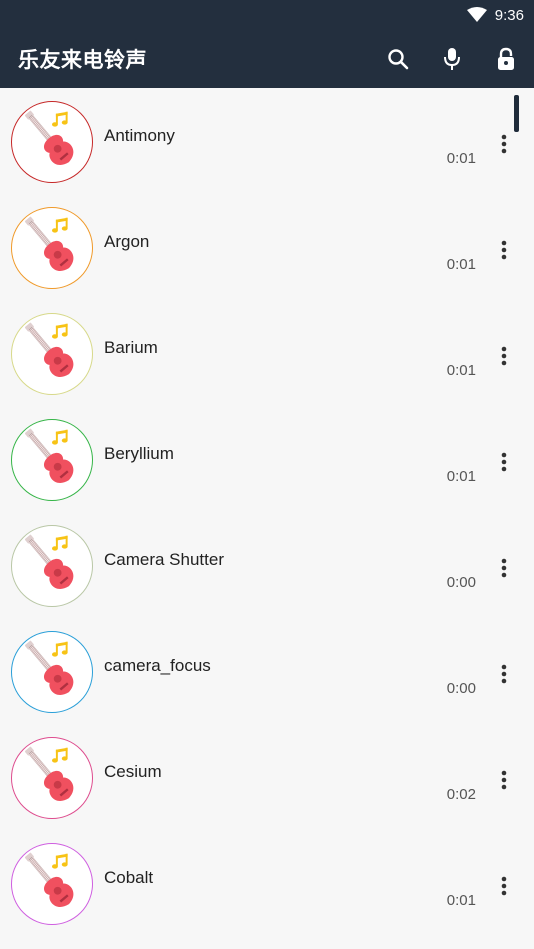 The width and height of the screenshot is (534, 949). What do you see at coordinates (476, 15) in the screenshot?
I see `wifi-icon` at bounding box center [476, 15].